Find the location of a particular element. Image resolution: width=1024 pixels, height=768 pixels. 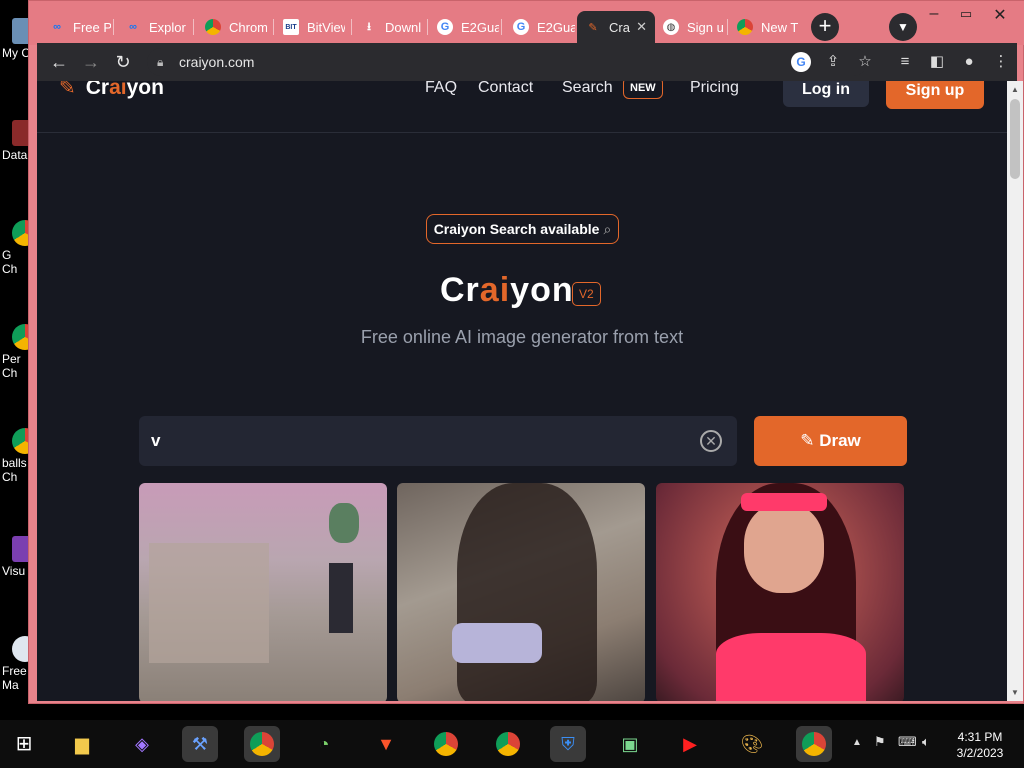

close-window-button: ✕ is located at coordinates (1000, 15).